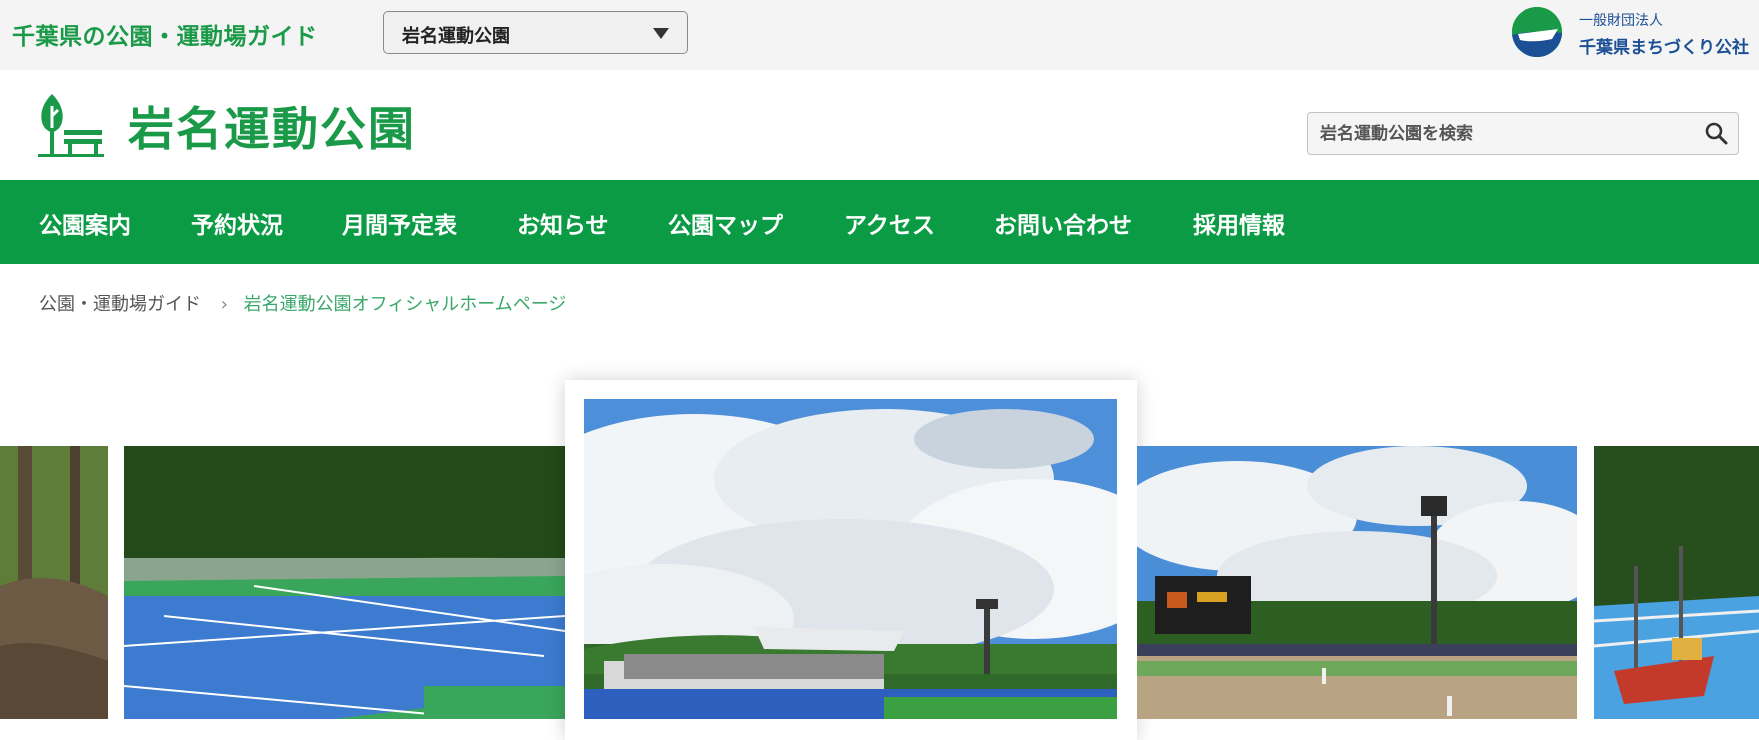 The height and width of the screenshot is (740, 1759). What do you see at coordinates (344, 582) in the screenshot?
I see `slide-tennis-courts` at bounding box center [344, 582].